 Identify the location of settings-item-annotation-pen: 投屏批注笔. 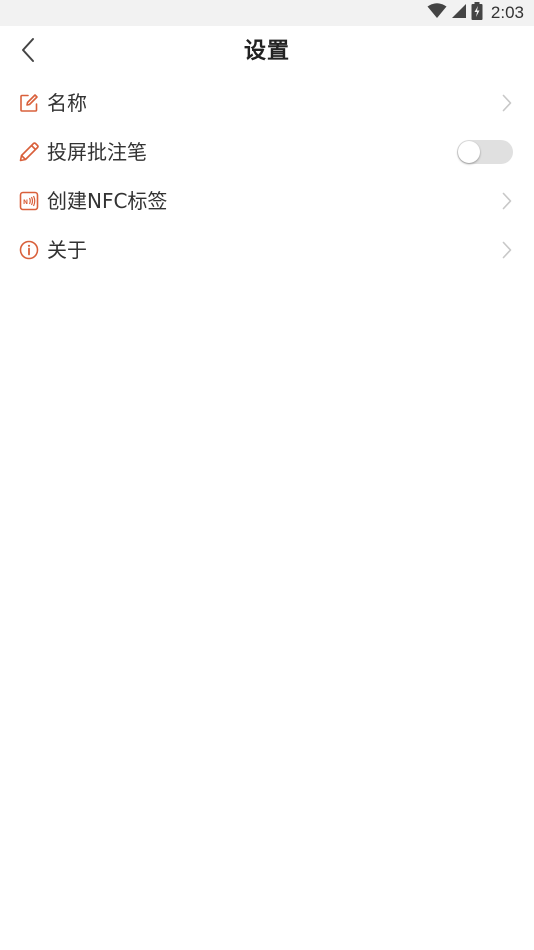
(267, 151).